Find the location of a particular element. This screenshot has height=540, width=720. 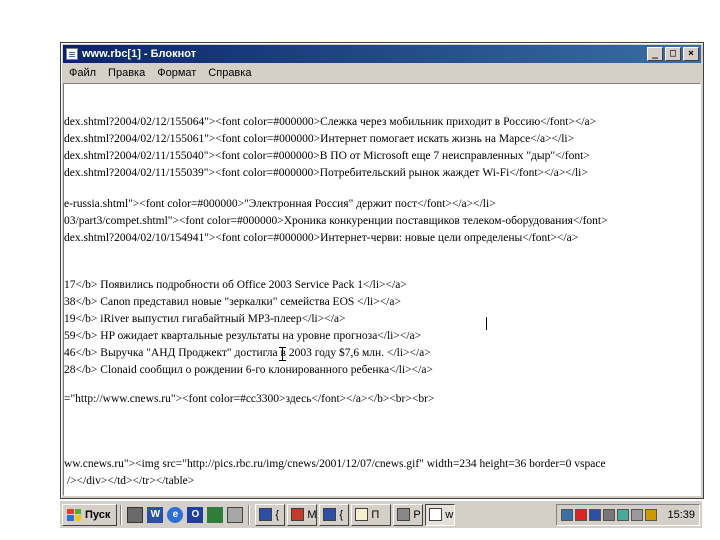

printer-icon is located at coordinates (609, 514).